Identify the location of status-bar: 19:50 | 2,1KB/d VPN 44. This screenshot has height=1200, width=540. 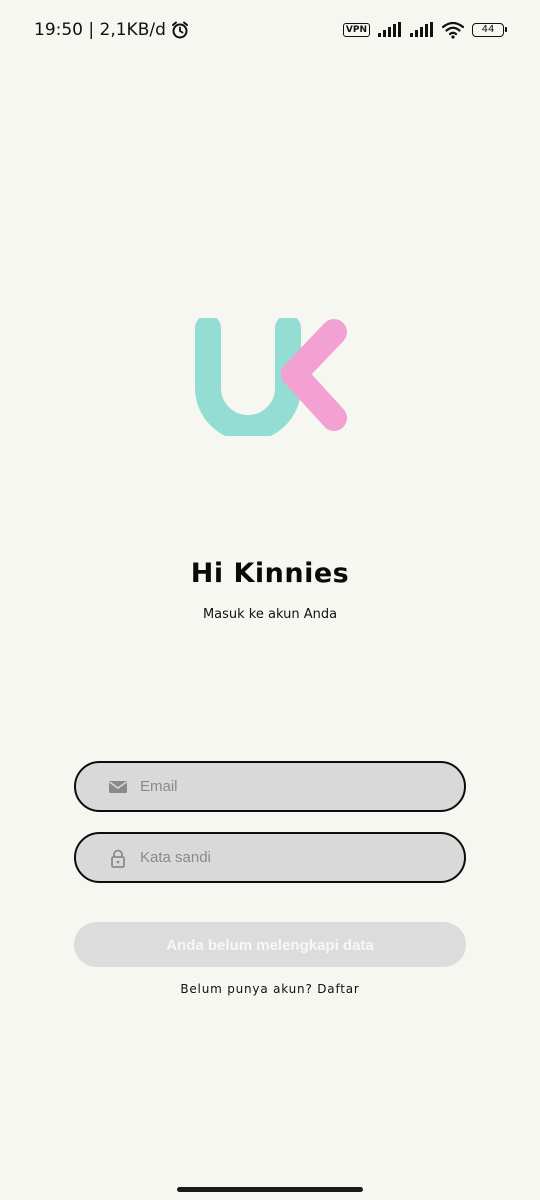
(270, 30).